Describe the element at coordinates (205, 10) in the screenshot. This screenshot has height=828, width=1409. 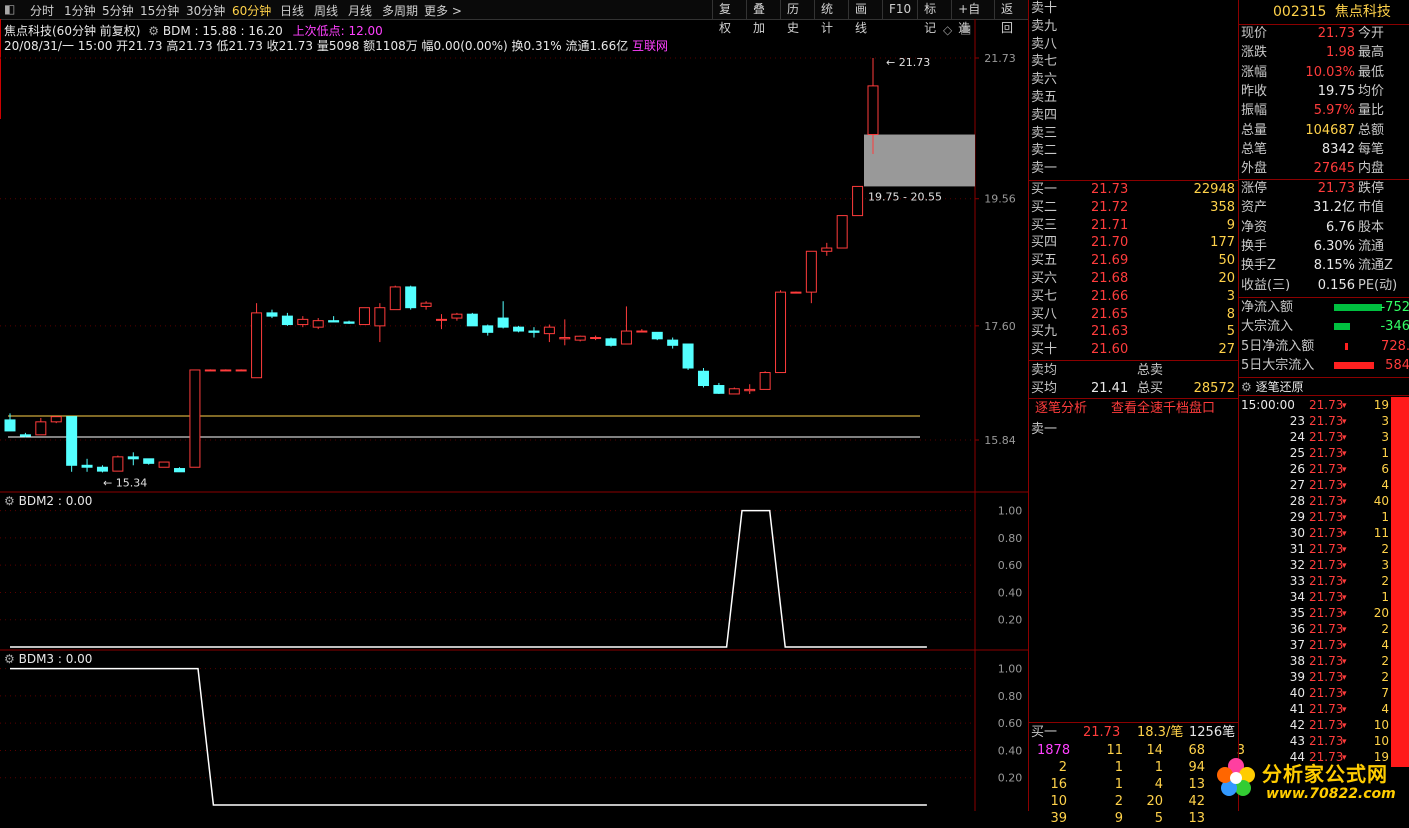
I see `period-tab: 30分钟` at that location.